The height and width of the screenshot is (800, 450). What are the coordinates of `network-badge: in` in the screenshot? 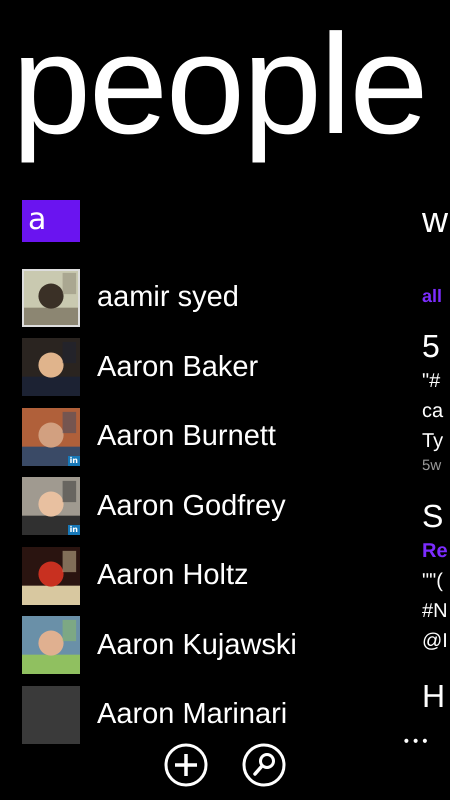 It's located at (74, 530).